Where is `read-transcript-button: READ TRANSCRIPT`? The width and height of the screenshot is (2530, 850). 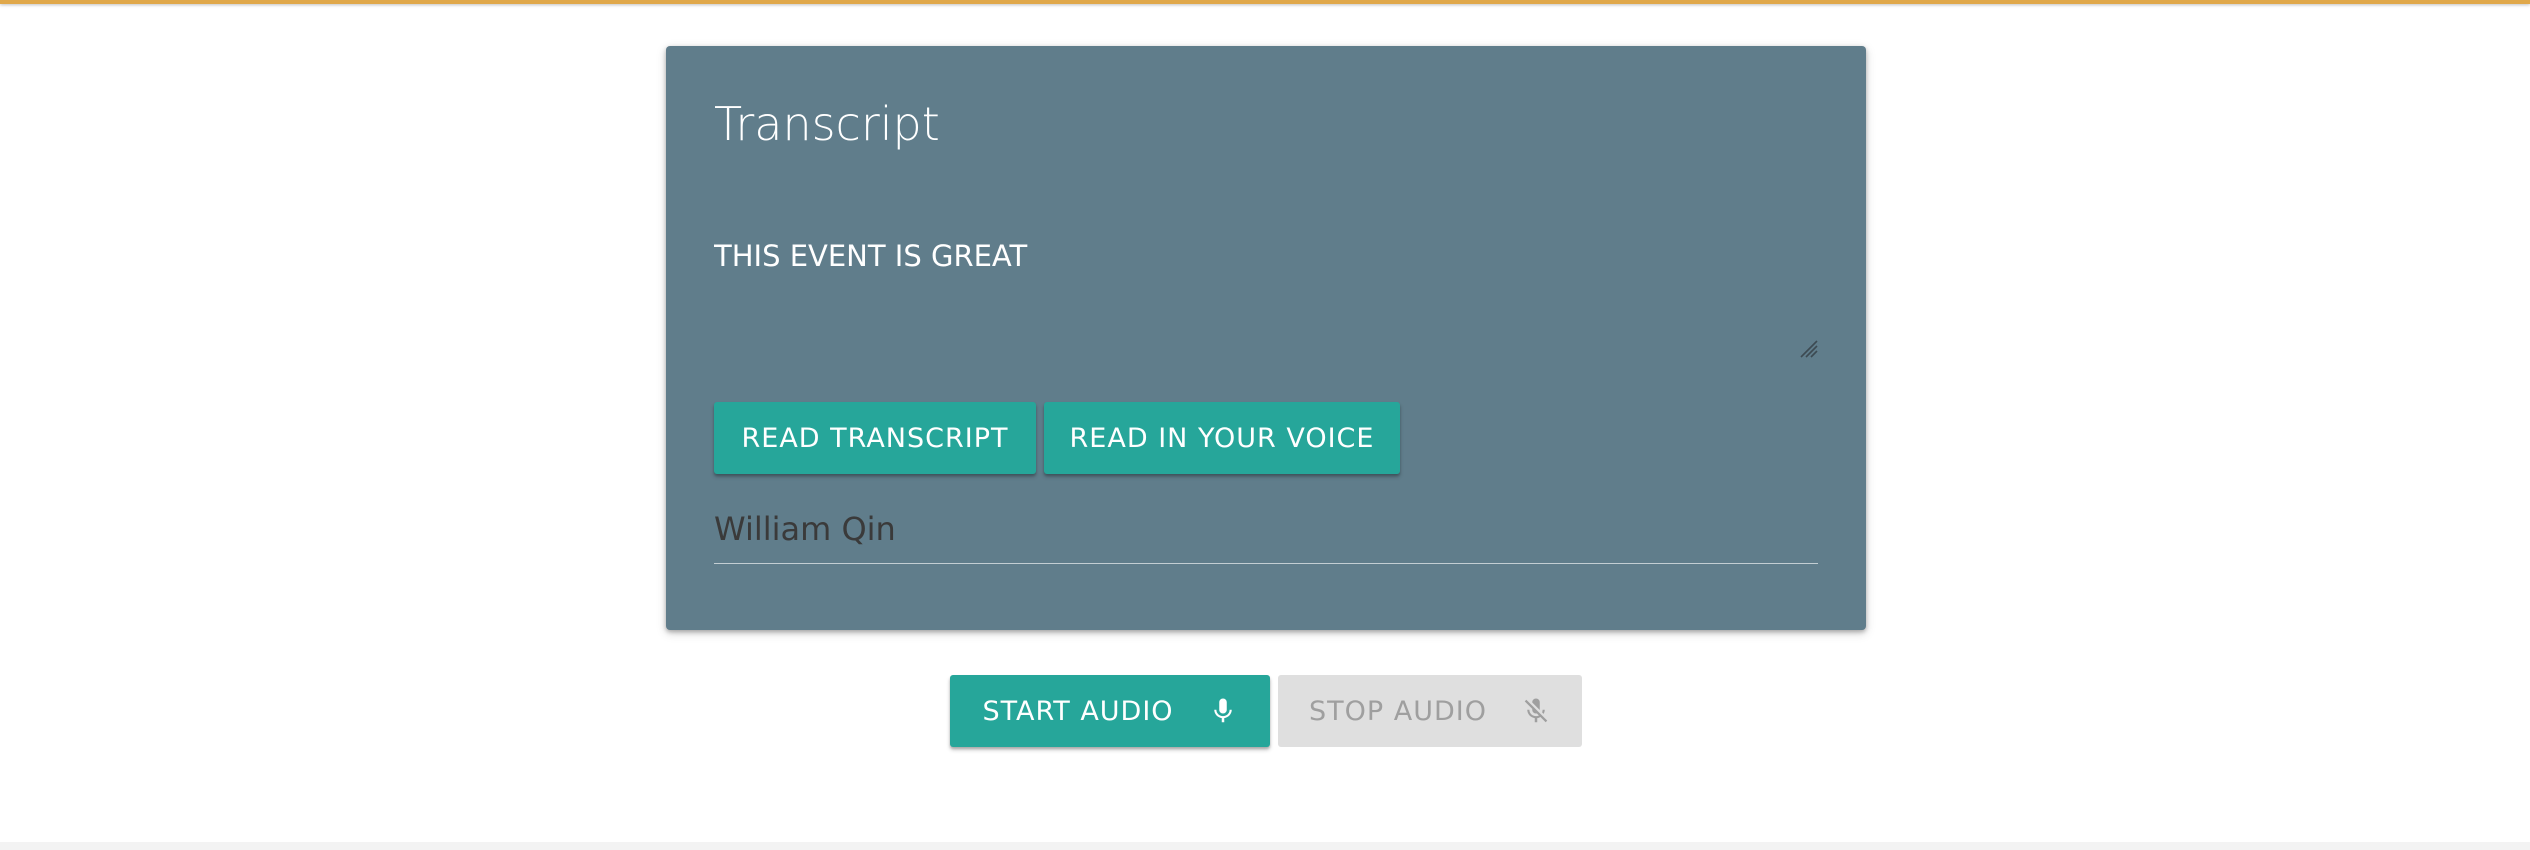 read-transcript-button: READ TRANSCRIPT is located at coordinates (875, 438).